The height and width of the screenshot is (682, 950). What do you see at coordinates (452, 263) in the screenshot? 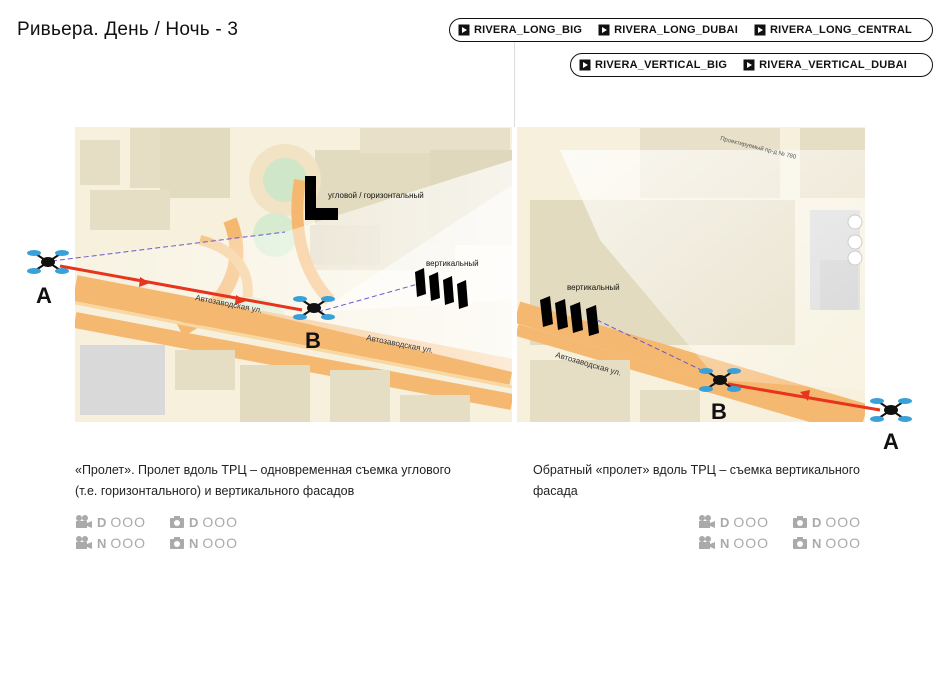
I see `label-vertical-facade-left: вертикальный` at bounding box center [452, 263].